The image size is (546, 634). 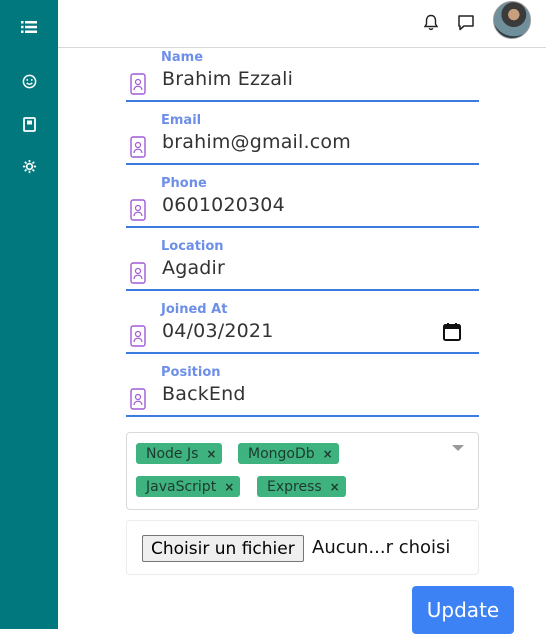 What do you see at coordinates (182, 57) in the screenshot?
I see `name-label: Name` at bounding box center [182, 57].